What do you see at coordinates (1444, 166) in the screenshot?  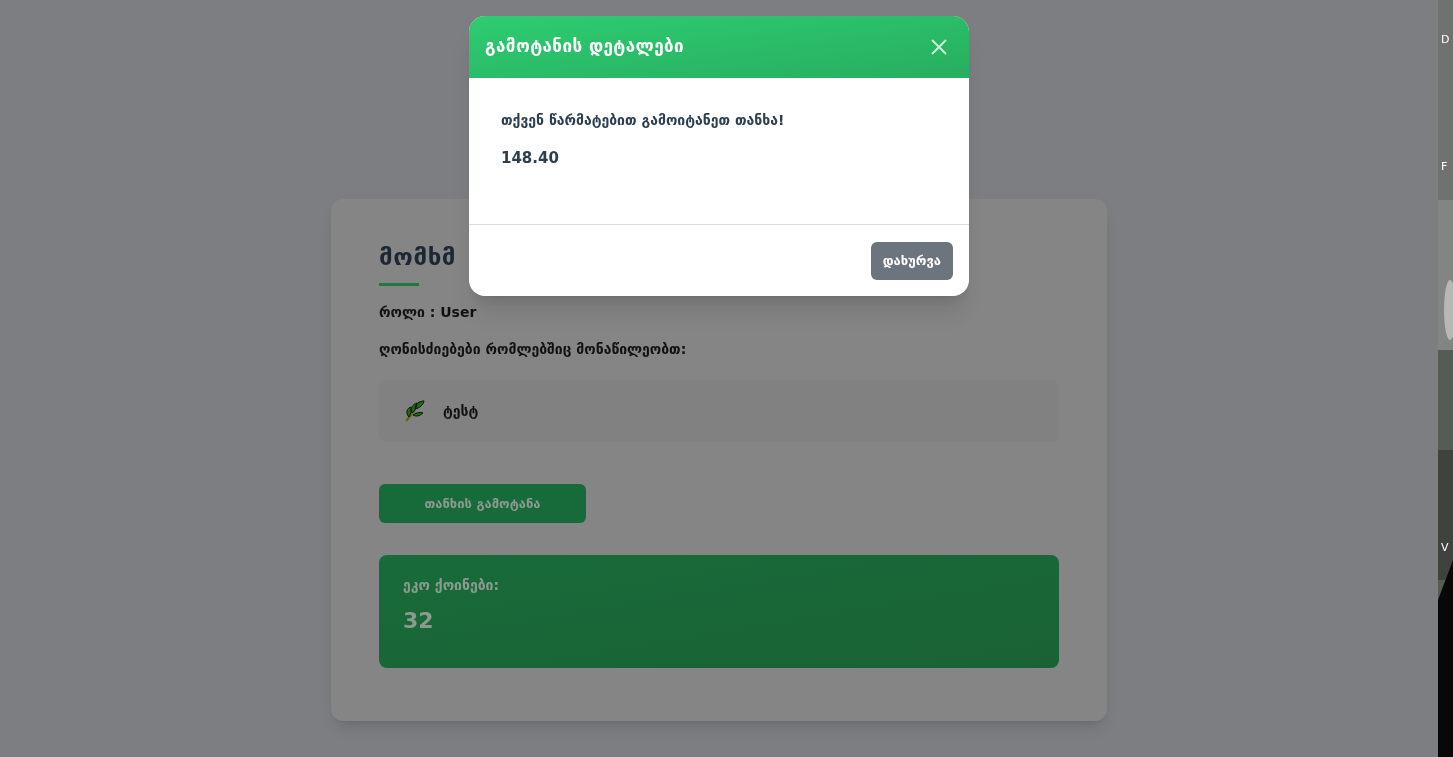 I see `desktop-icon-label: F` at bounding box center [1444, 166].